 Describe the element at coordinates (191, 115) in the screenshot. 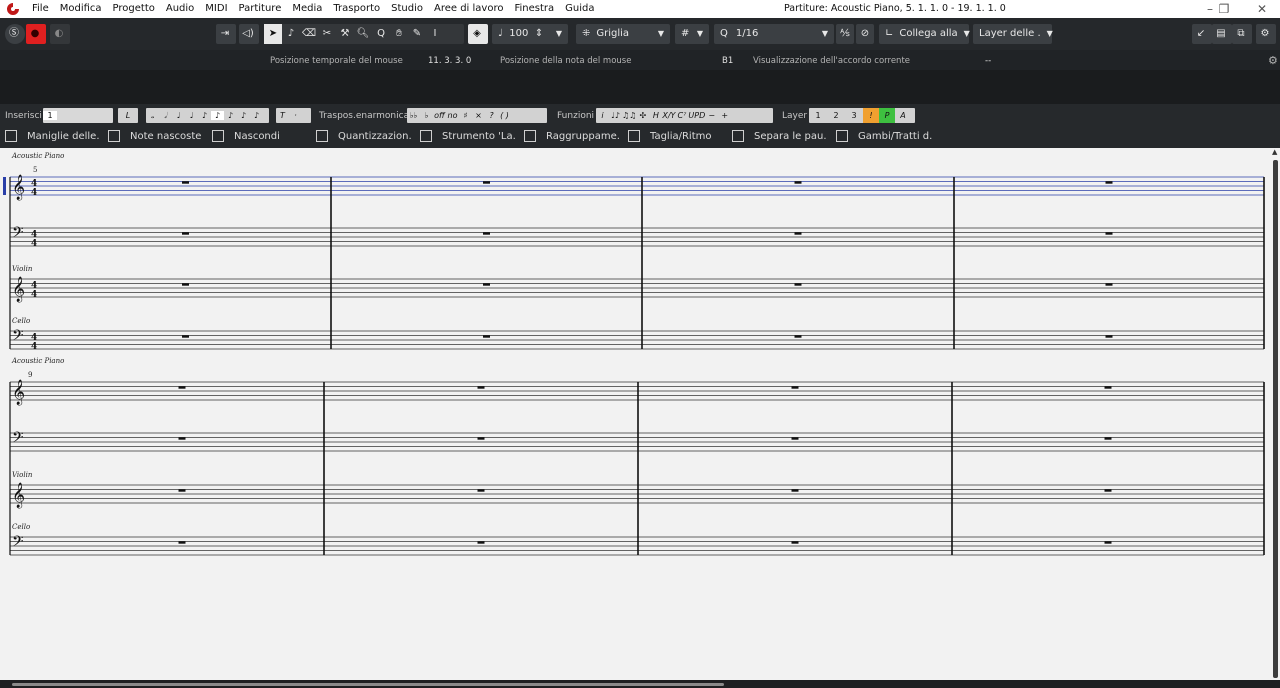

I see `eighth-note-icon: ♩` at that location.